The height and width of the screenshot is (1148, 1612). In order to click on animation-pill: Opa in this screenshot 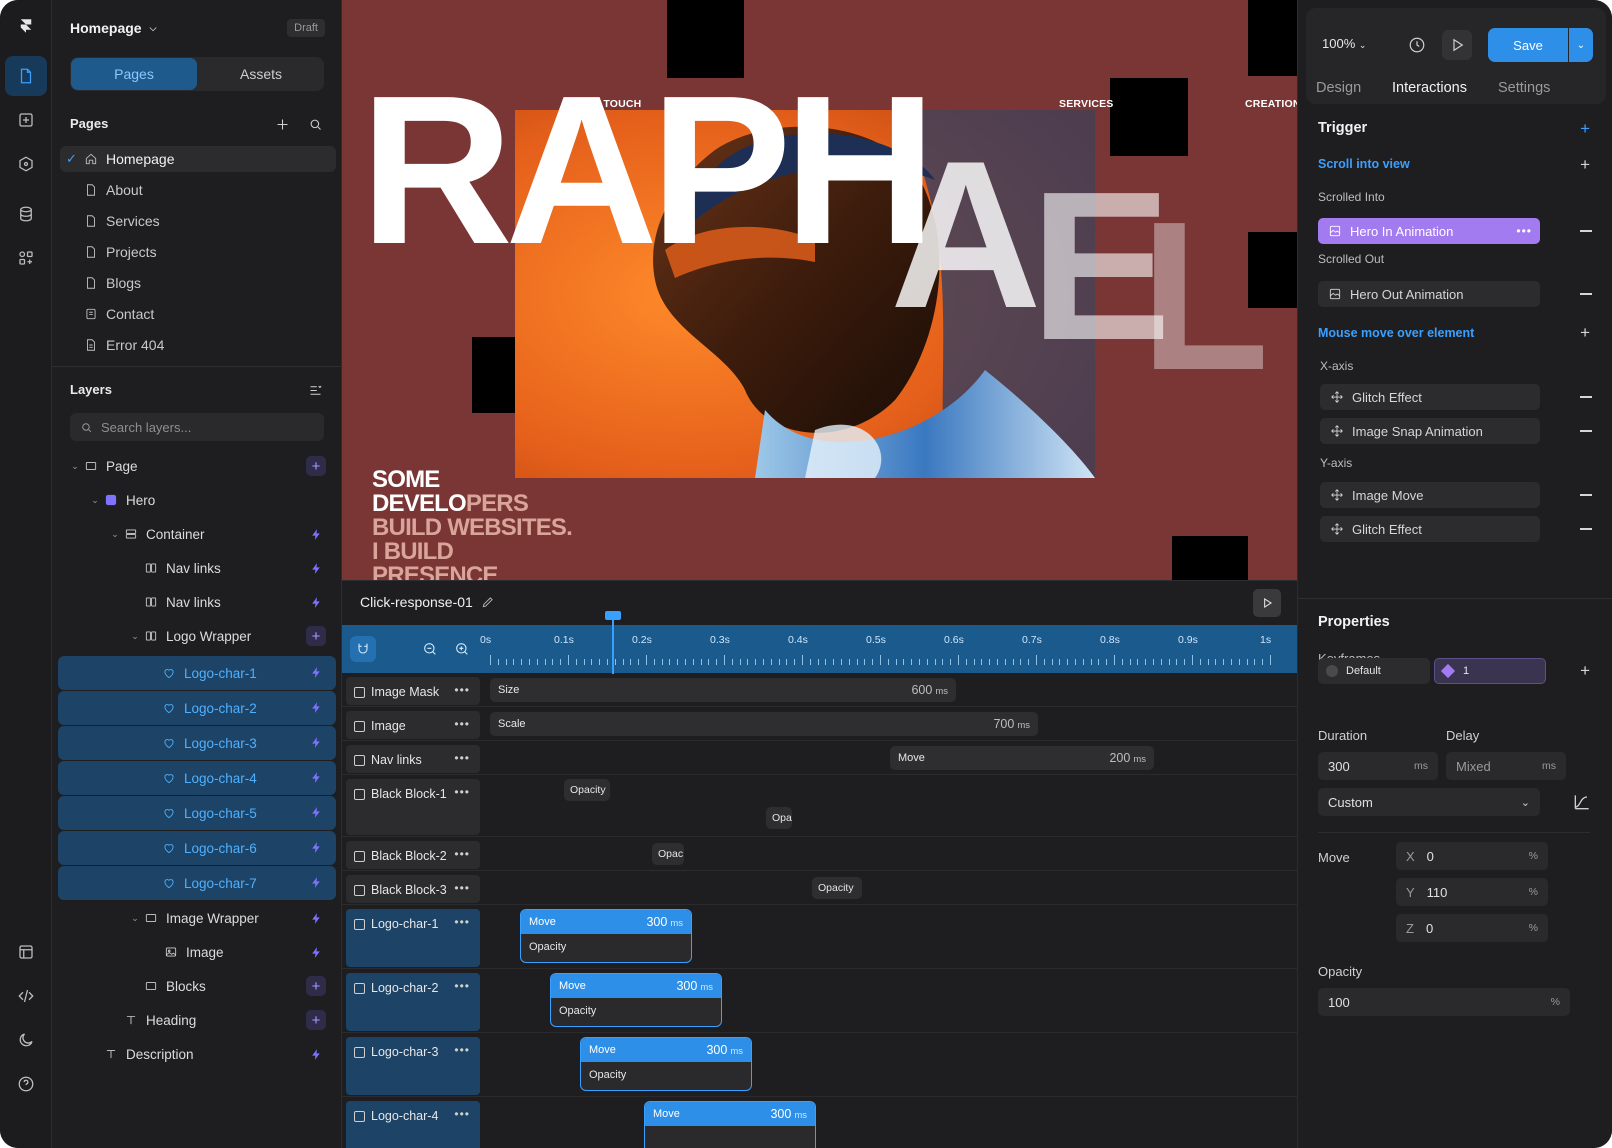, I will do `click(779, 818)`.